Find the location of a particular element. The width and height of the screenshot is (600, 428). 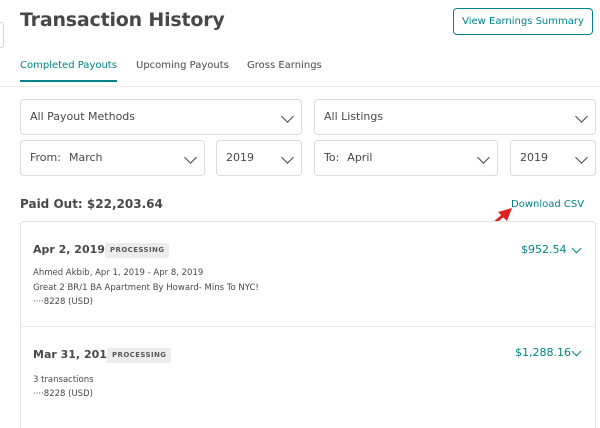

tab-gross-earnings: Gross Earnings is located at coordinates (284, 71).